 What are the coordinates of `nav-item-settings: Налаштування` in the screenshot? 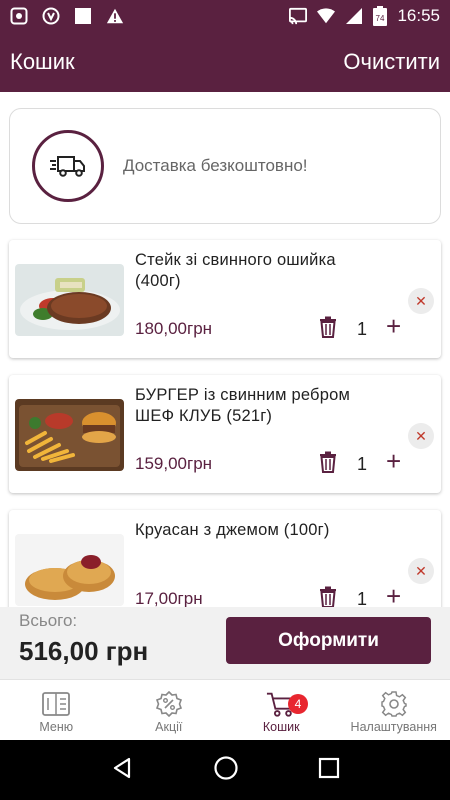 It's located at (394, 710).